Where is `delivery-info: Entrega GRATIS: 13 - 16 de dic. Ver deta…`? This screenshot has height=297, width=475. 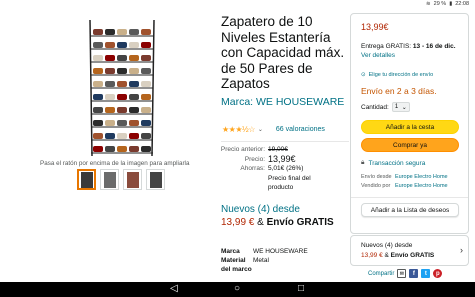
delivery-info: Entrega GRATIS: 13 - 16 de dic. Ver deta… is located at coordinates (408, 51).